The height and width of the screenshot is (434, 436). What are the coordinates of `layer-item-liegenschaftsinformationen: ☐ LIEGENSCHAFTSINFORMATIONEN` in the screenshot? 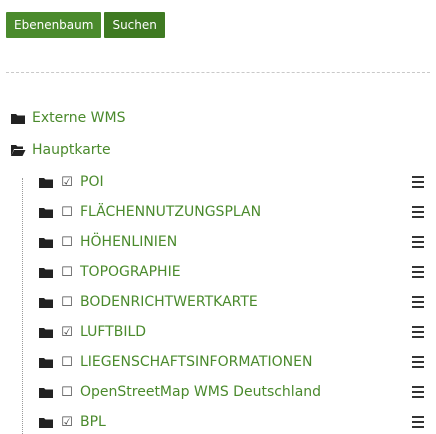 It's located at (175, 362).